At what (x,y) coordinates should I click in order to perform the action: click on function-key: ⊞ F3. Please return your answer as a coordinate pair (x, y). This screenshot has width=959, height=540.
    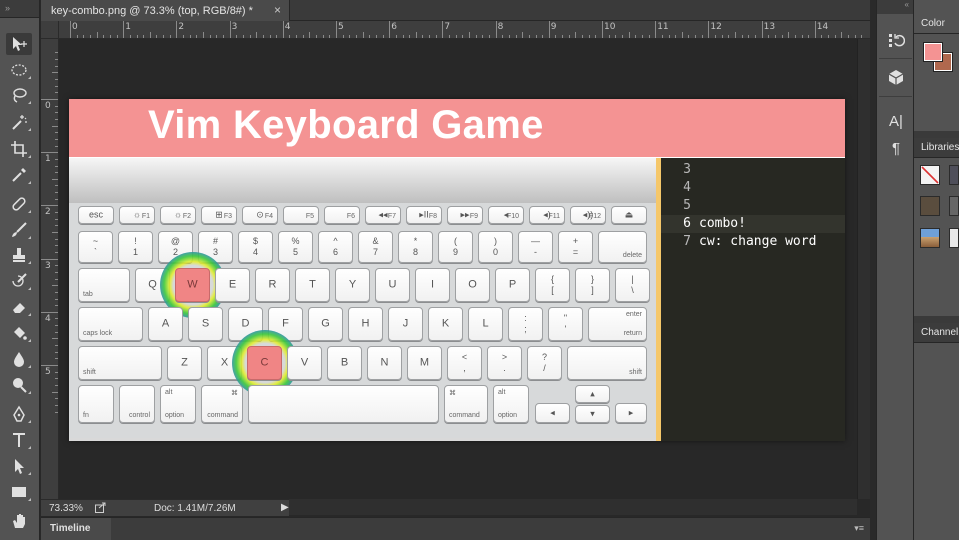
    Looking at the image, I should click on (219, 215).